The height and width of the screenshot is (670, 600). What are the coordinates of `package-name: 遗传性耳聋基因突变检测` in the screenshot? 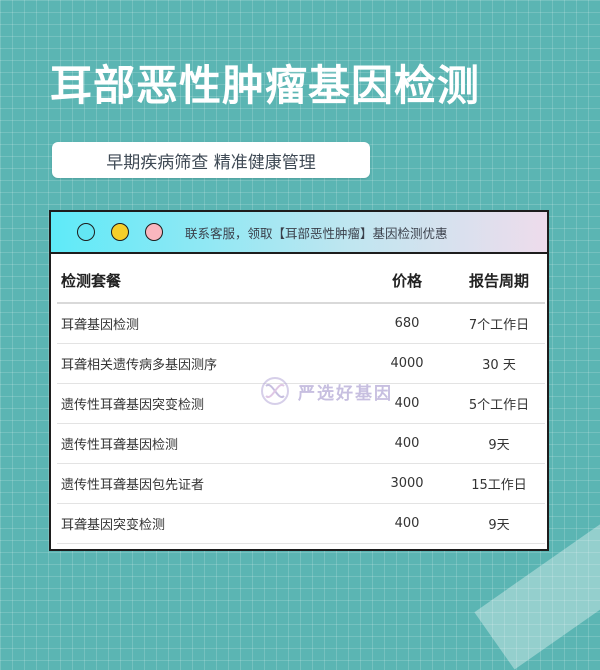 It's located at (209, 403).